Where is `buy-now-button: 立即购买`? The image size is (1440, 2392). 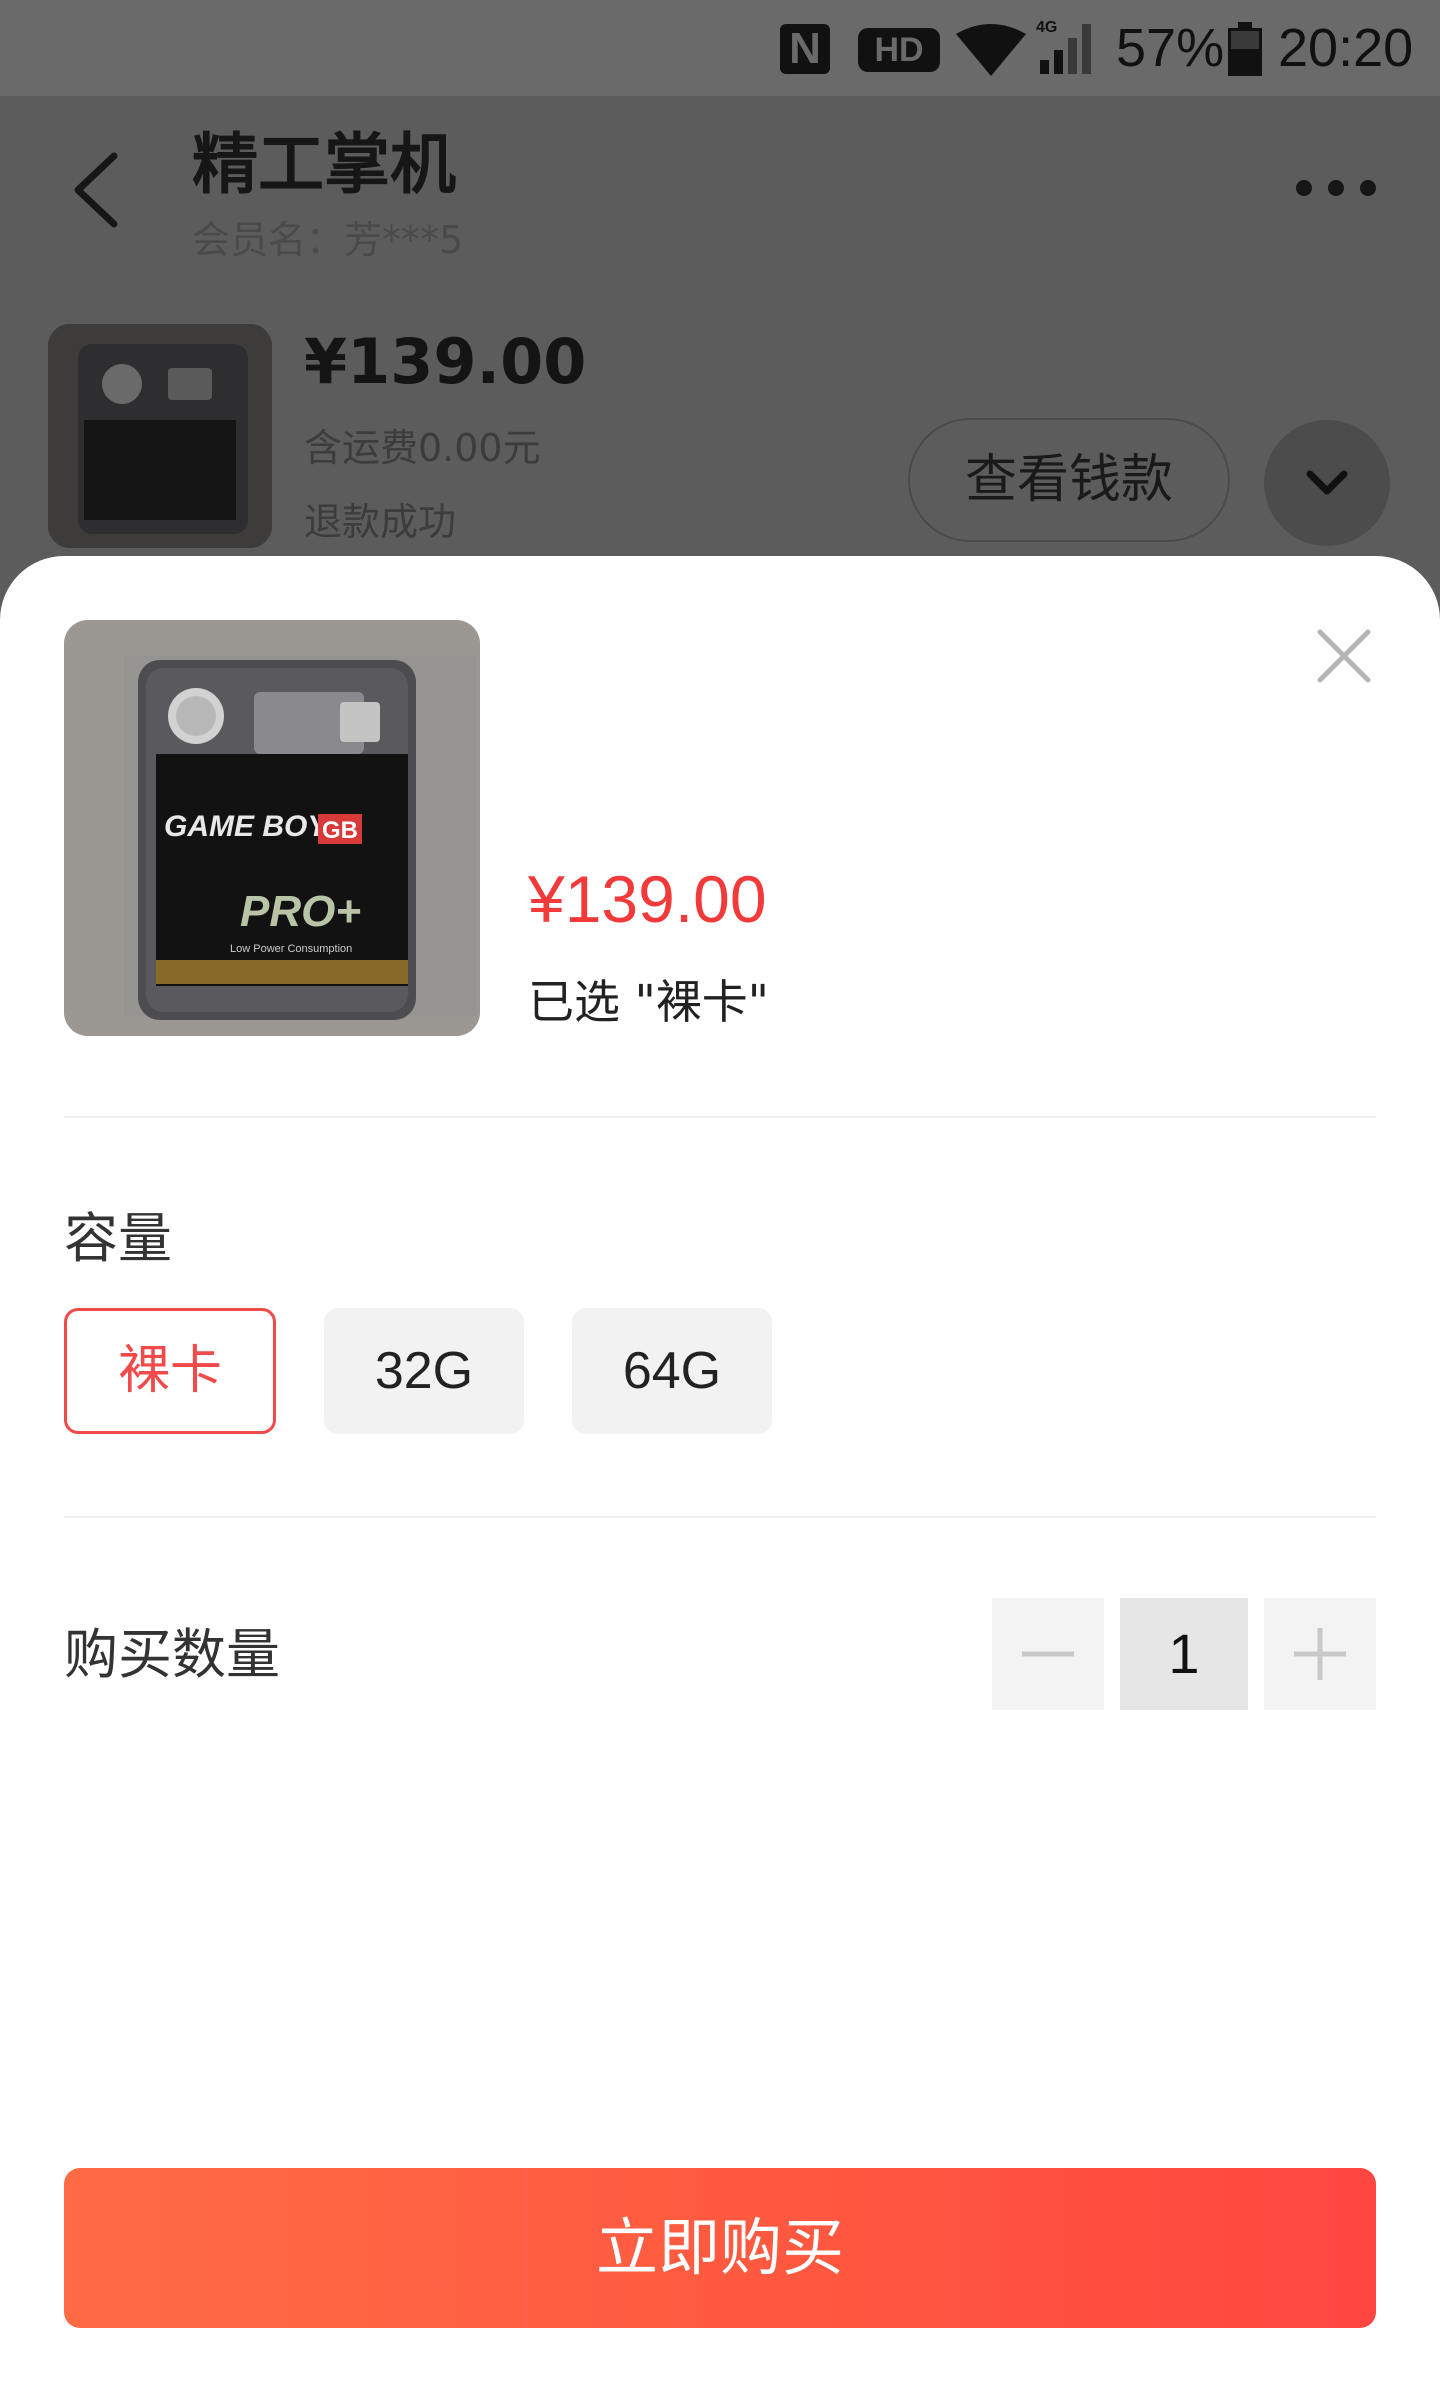 buy-now-button: 立即购买 is located at coordinates (720, 2248).